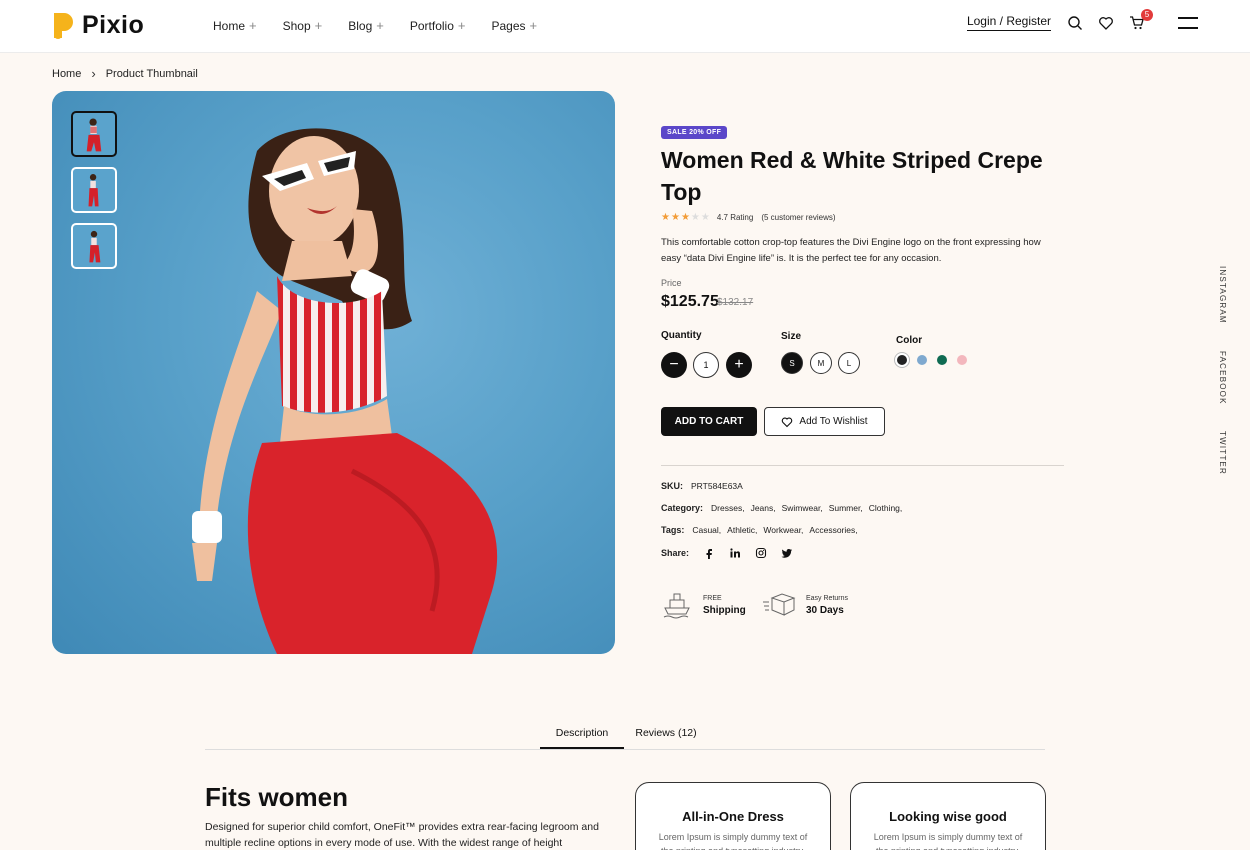 Image resolution: width=1250 pixels, height=850 pixels. I want to click on quantity-input: 1, so click(706, 365).